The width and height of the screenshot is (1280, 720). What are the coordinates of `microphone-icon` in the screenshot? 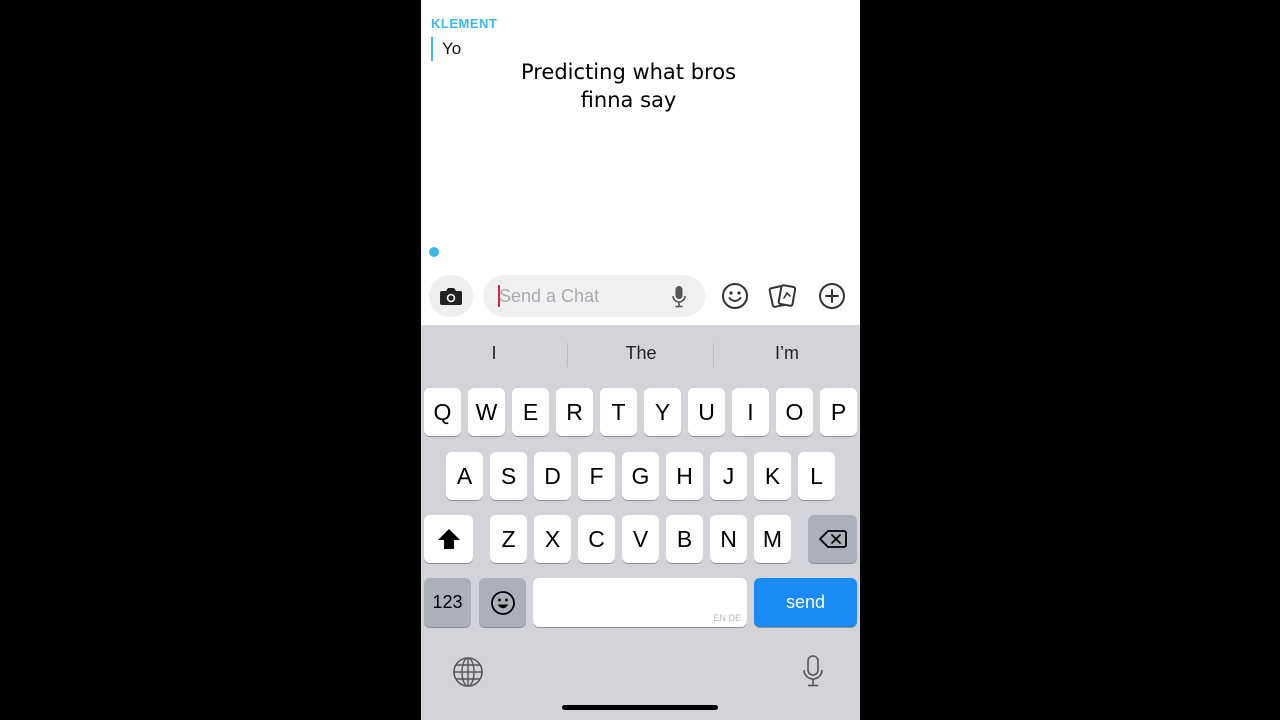 It's located at (679, 297).